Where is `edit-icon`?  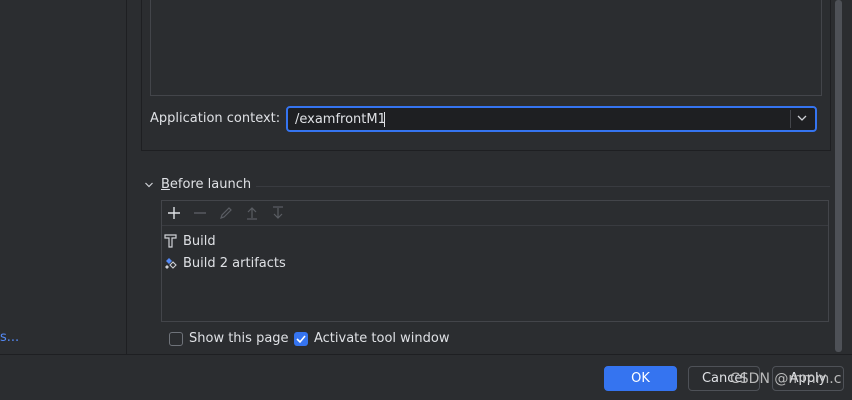 edit-icon is located at coordinates (226, 213).